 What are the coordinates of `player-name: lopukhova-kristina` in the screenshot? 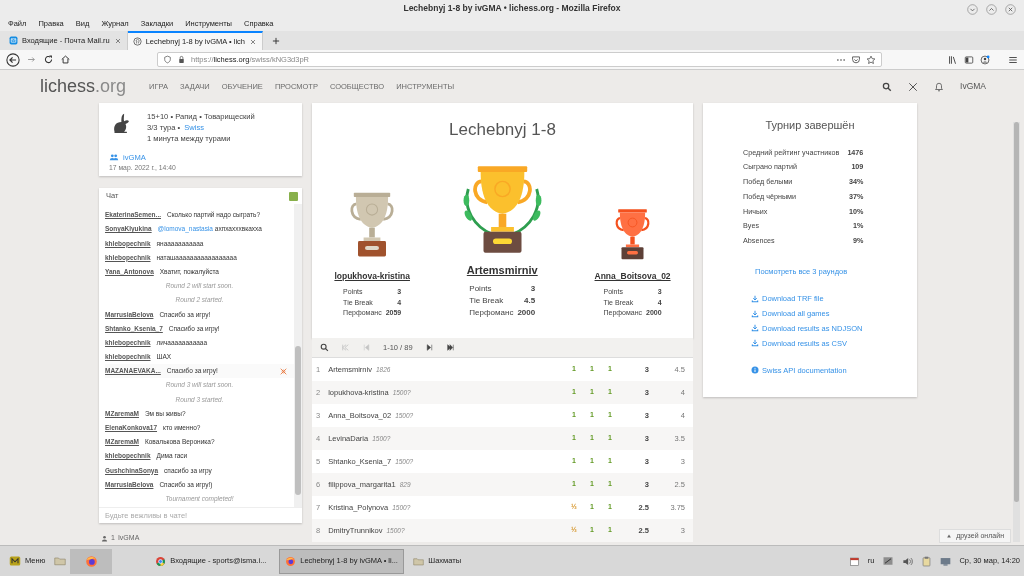 It's located at (372, 276).